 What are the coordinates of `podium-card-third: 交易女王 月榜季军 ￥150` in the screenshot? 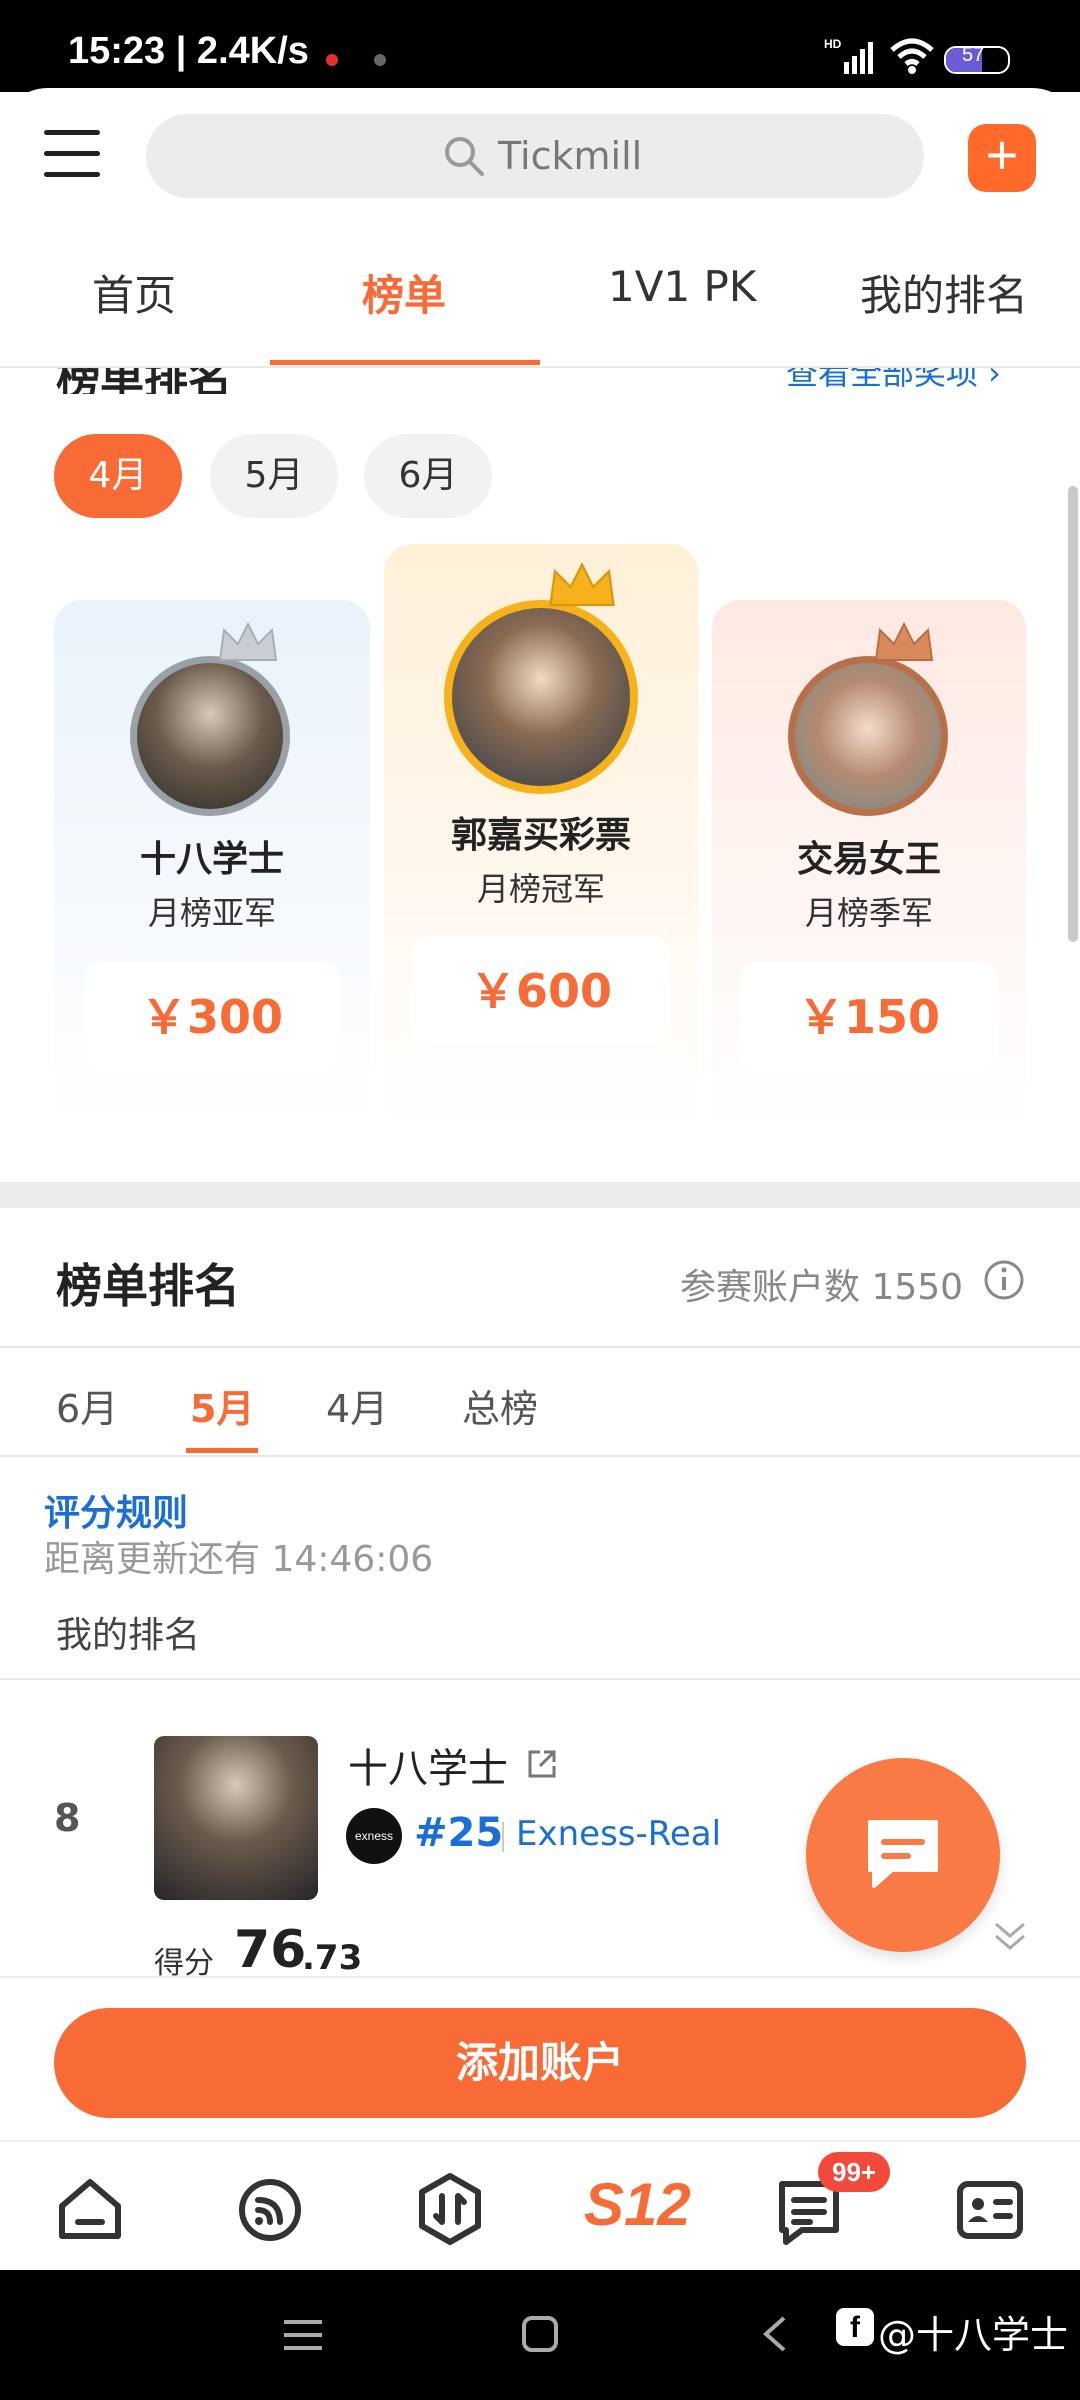 It's located at (869, 865).